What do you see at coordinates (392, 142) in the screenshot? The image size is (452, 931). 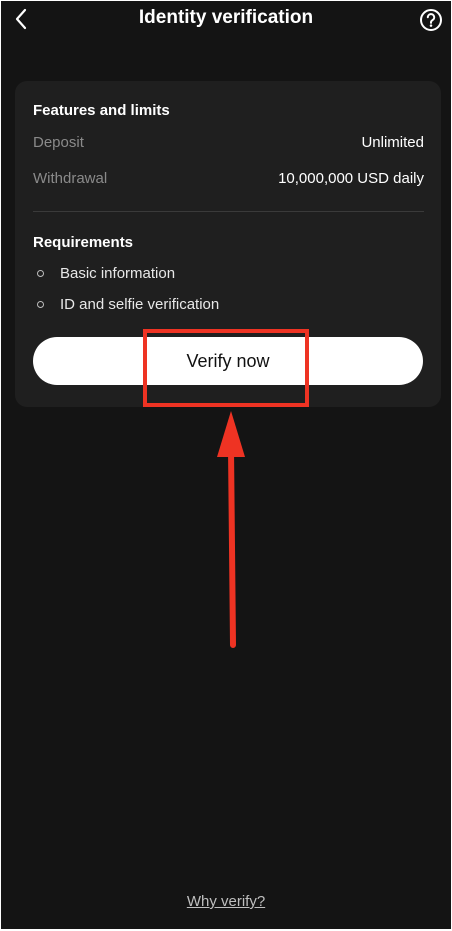 I see `deposit-value: Unlimited` at bounding box center [392, 142].